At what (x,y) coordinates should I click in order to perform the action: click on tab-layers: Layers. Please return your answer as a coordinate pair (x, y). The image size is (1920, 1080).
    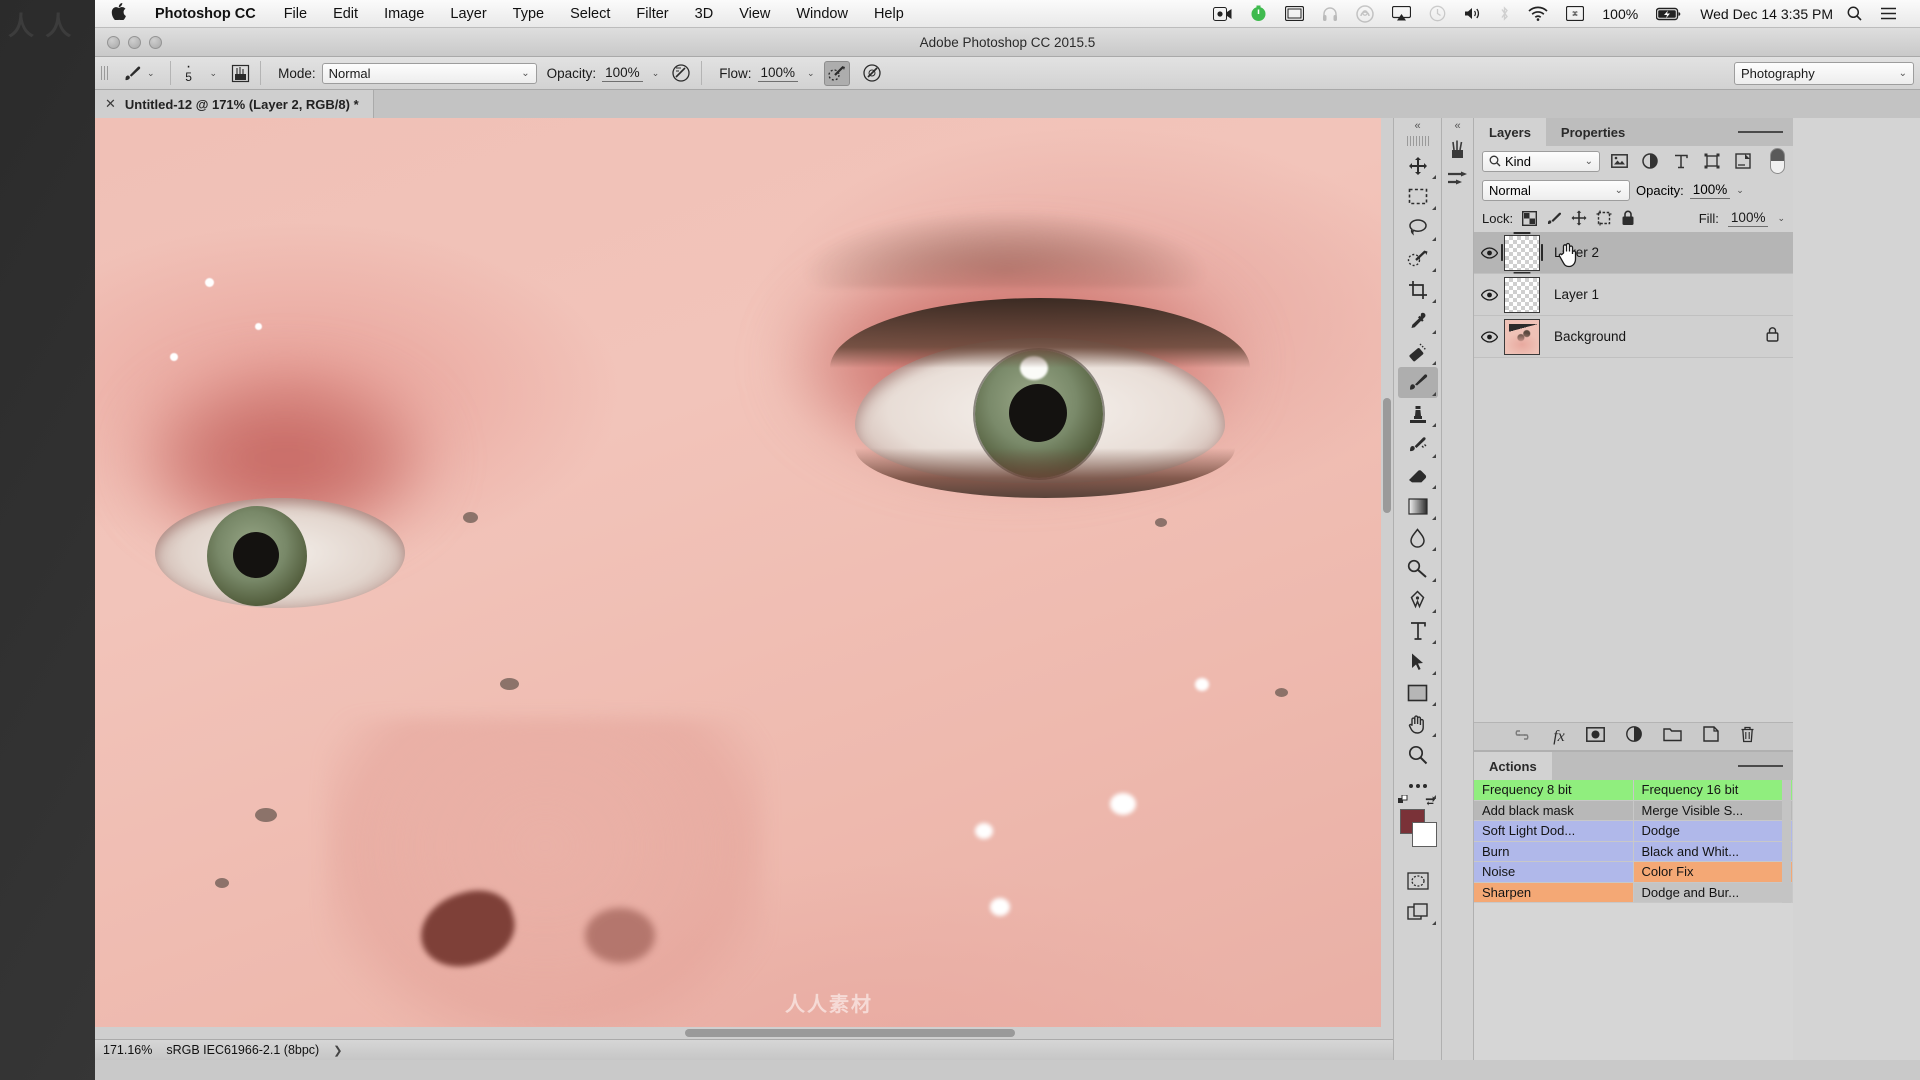
    Looking at the image, I should click on (1510, 132).